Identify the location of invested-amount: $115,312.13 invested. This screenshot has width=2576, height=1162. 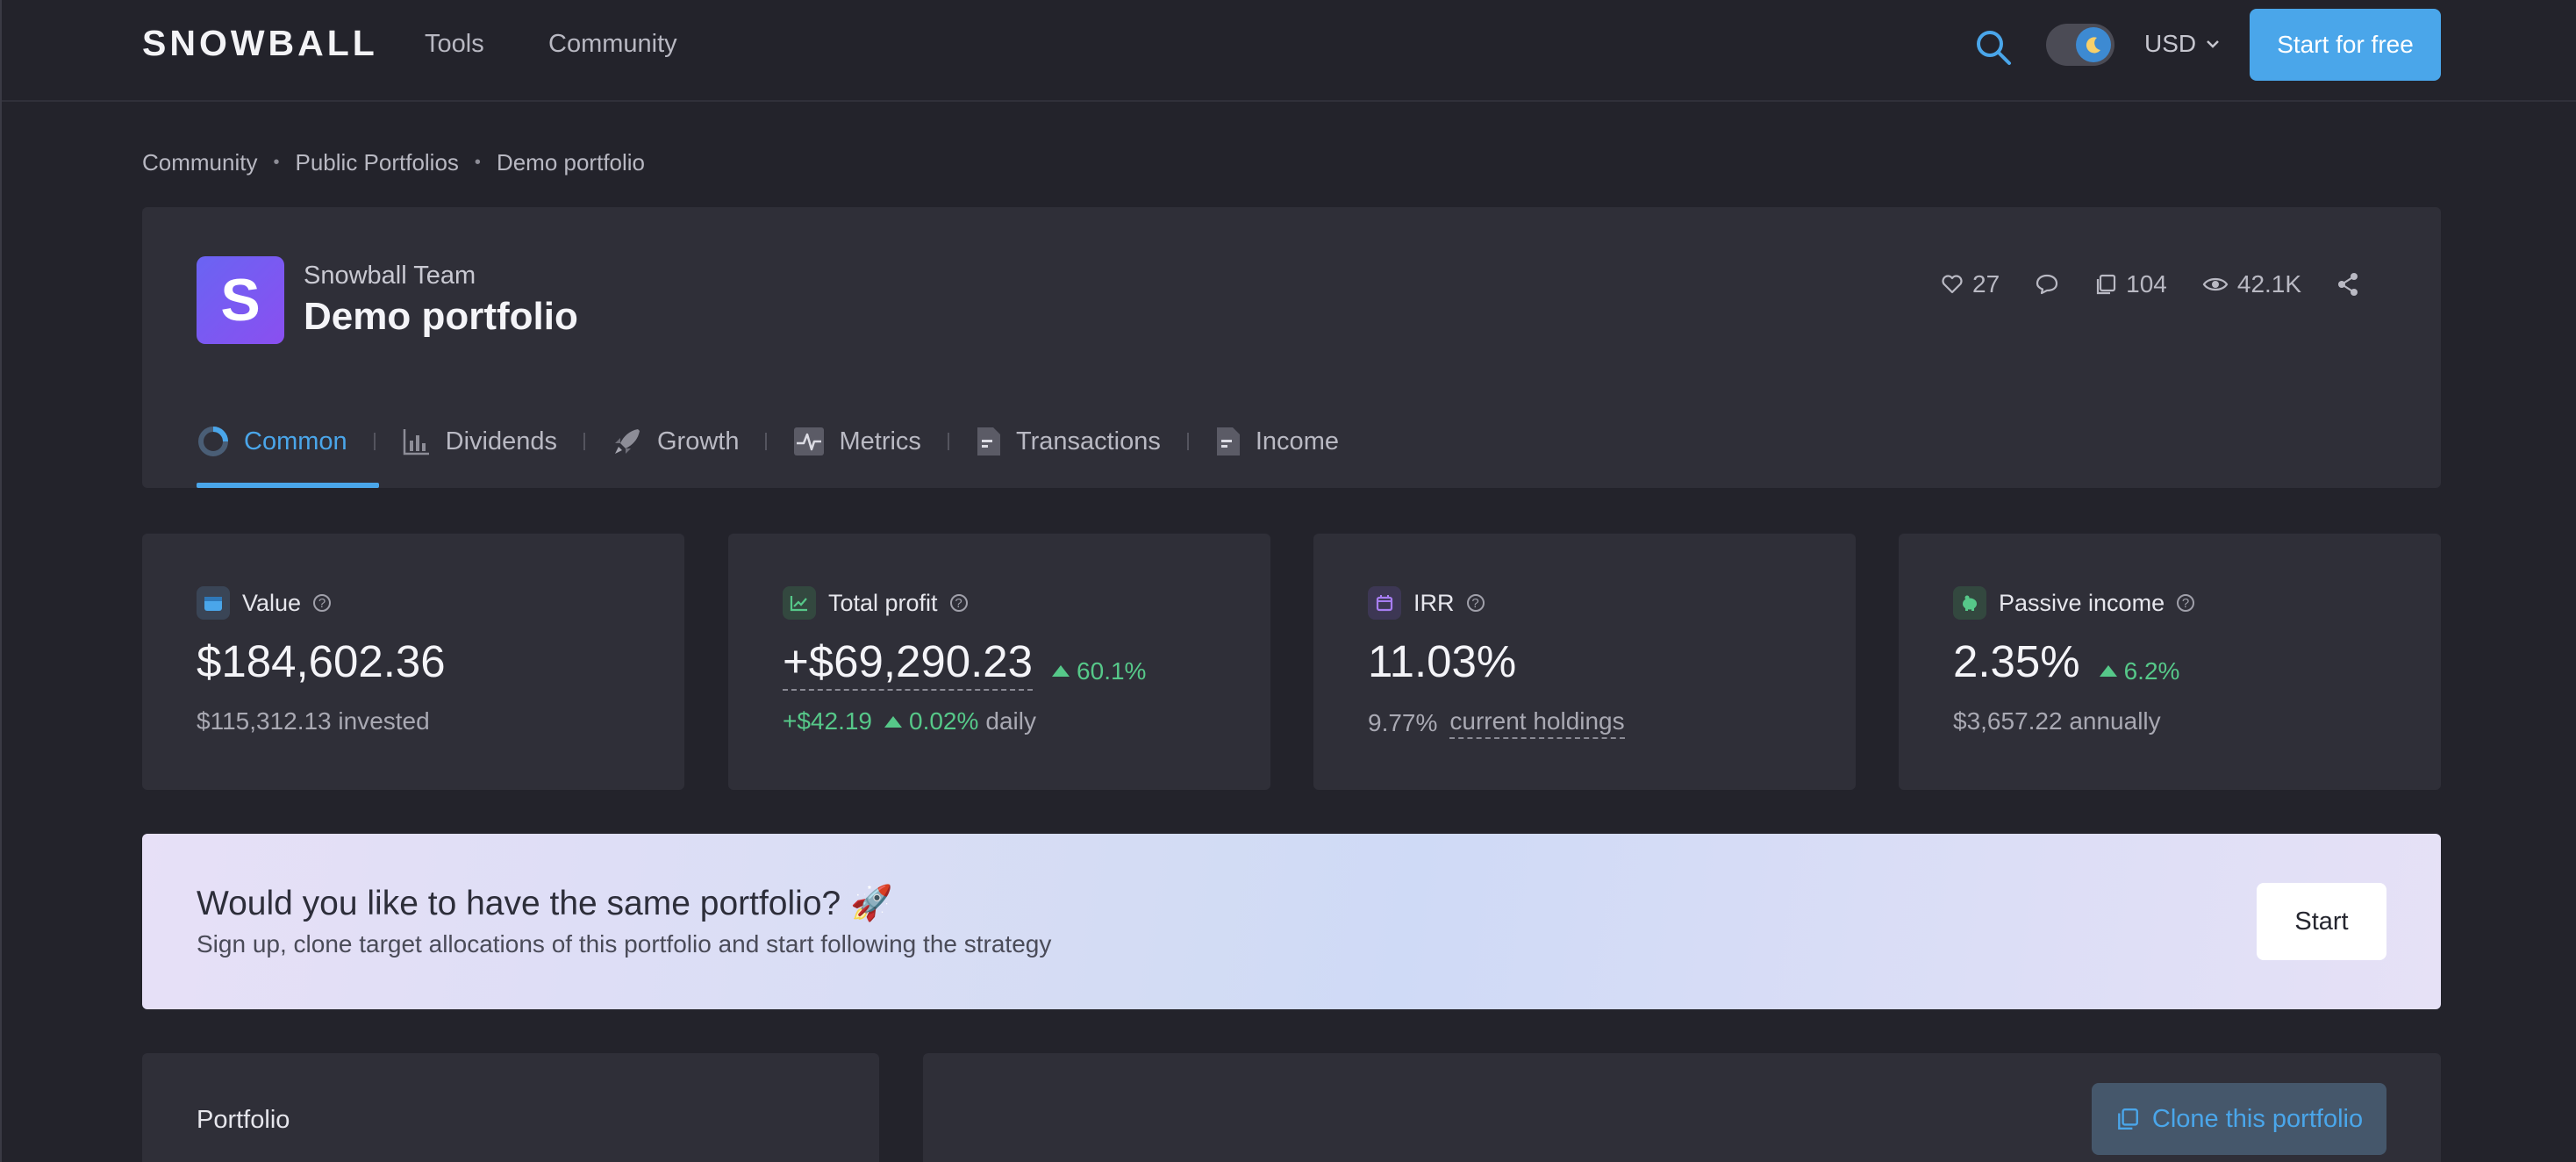
(313, 721).